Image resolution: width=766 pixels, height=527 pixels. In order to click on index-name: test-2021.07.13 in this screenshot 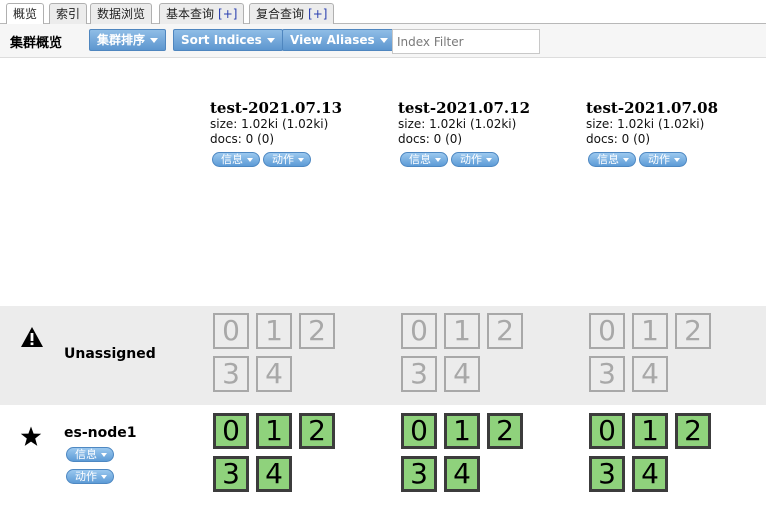, I will do `click(276, 108)`.